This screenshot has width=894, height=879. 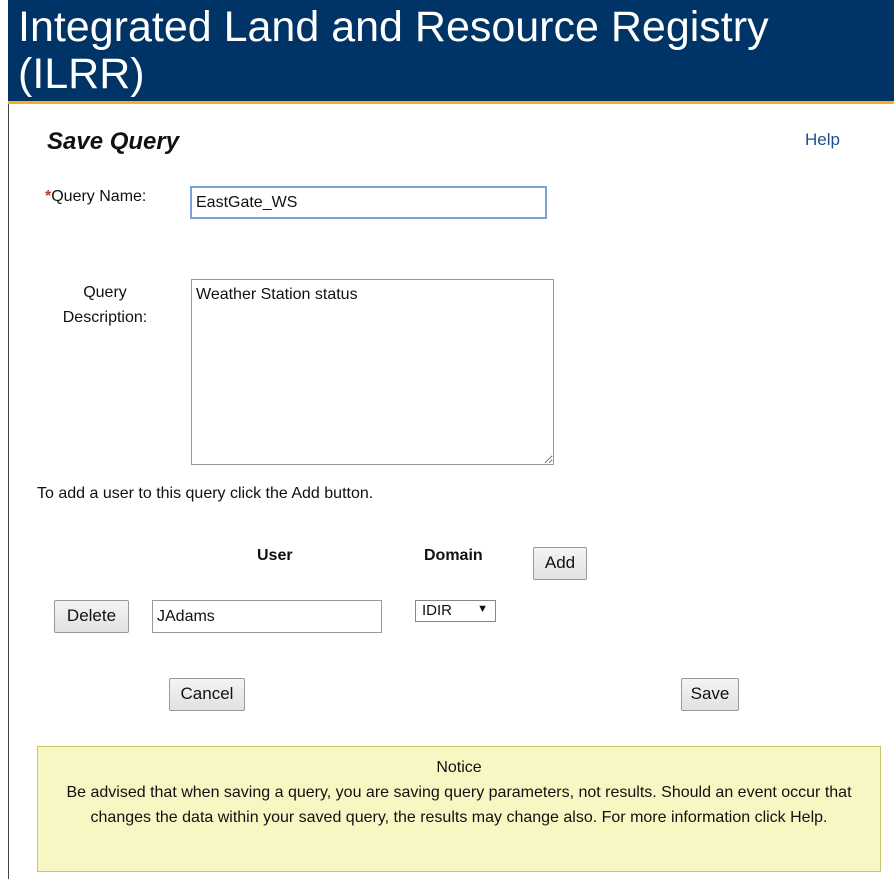 I want to click on notice-title: Notice, so click(x=459, y=767).